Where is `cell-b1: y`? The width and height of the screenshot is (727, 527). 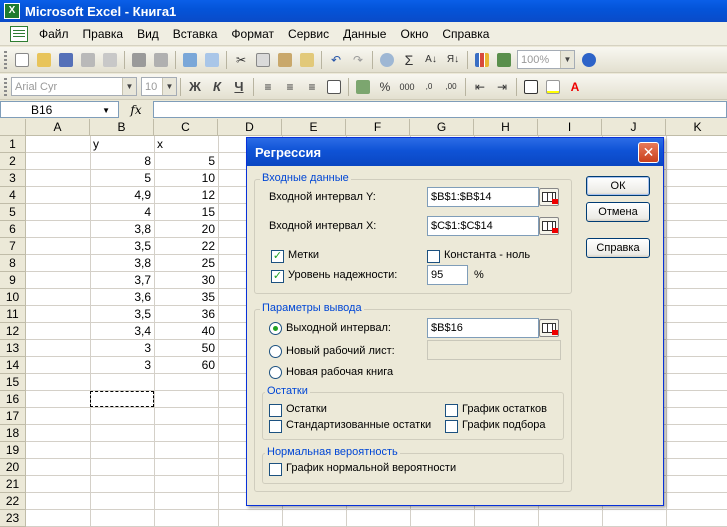
cell-b1: y is located at coordinates (122, 144).